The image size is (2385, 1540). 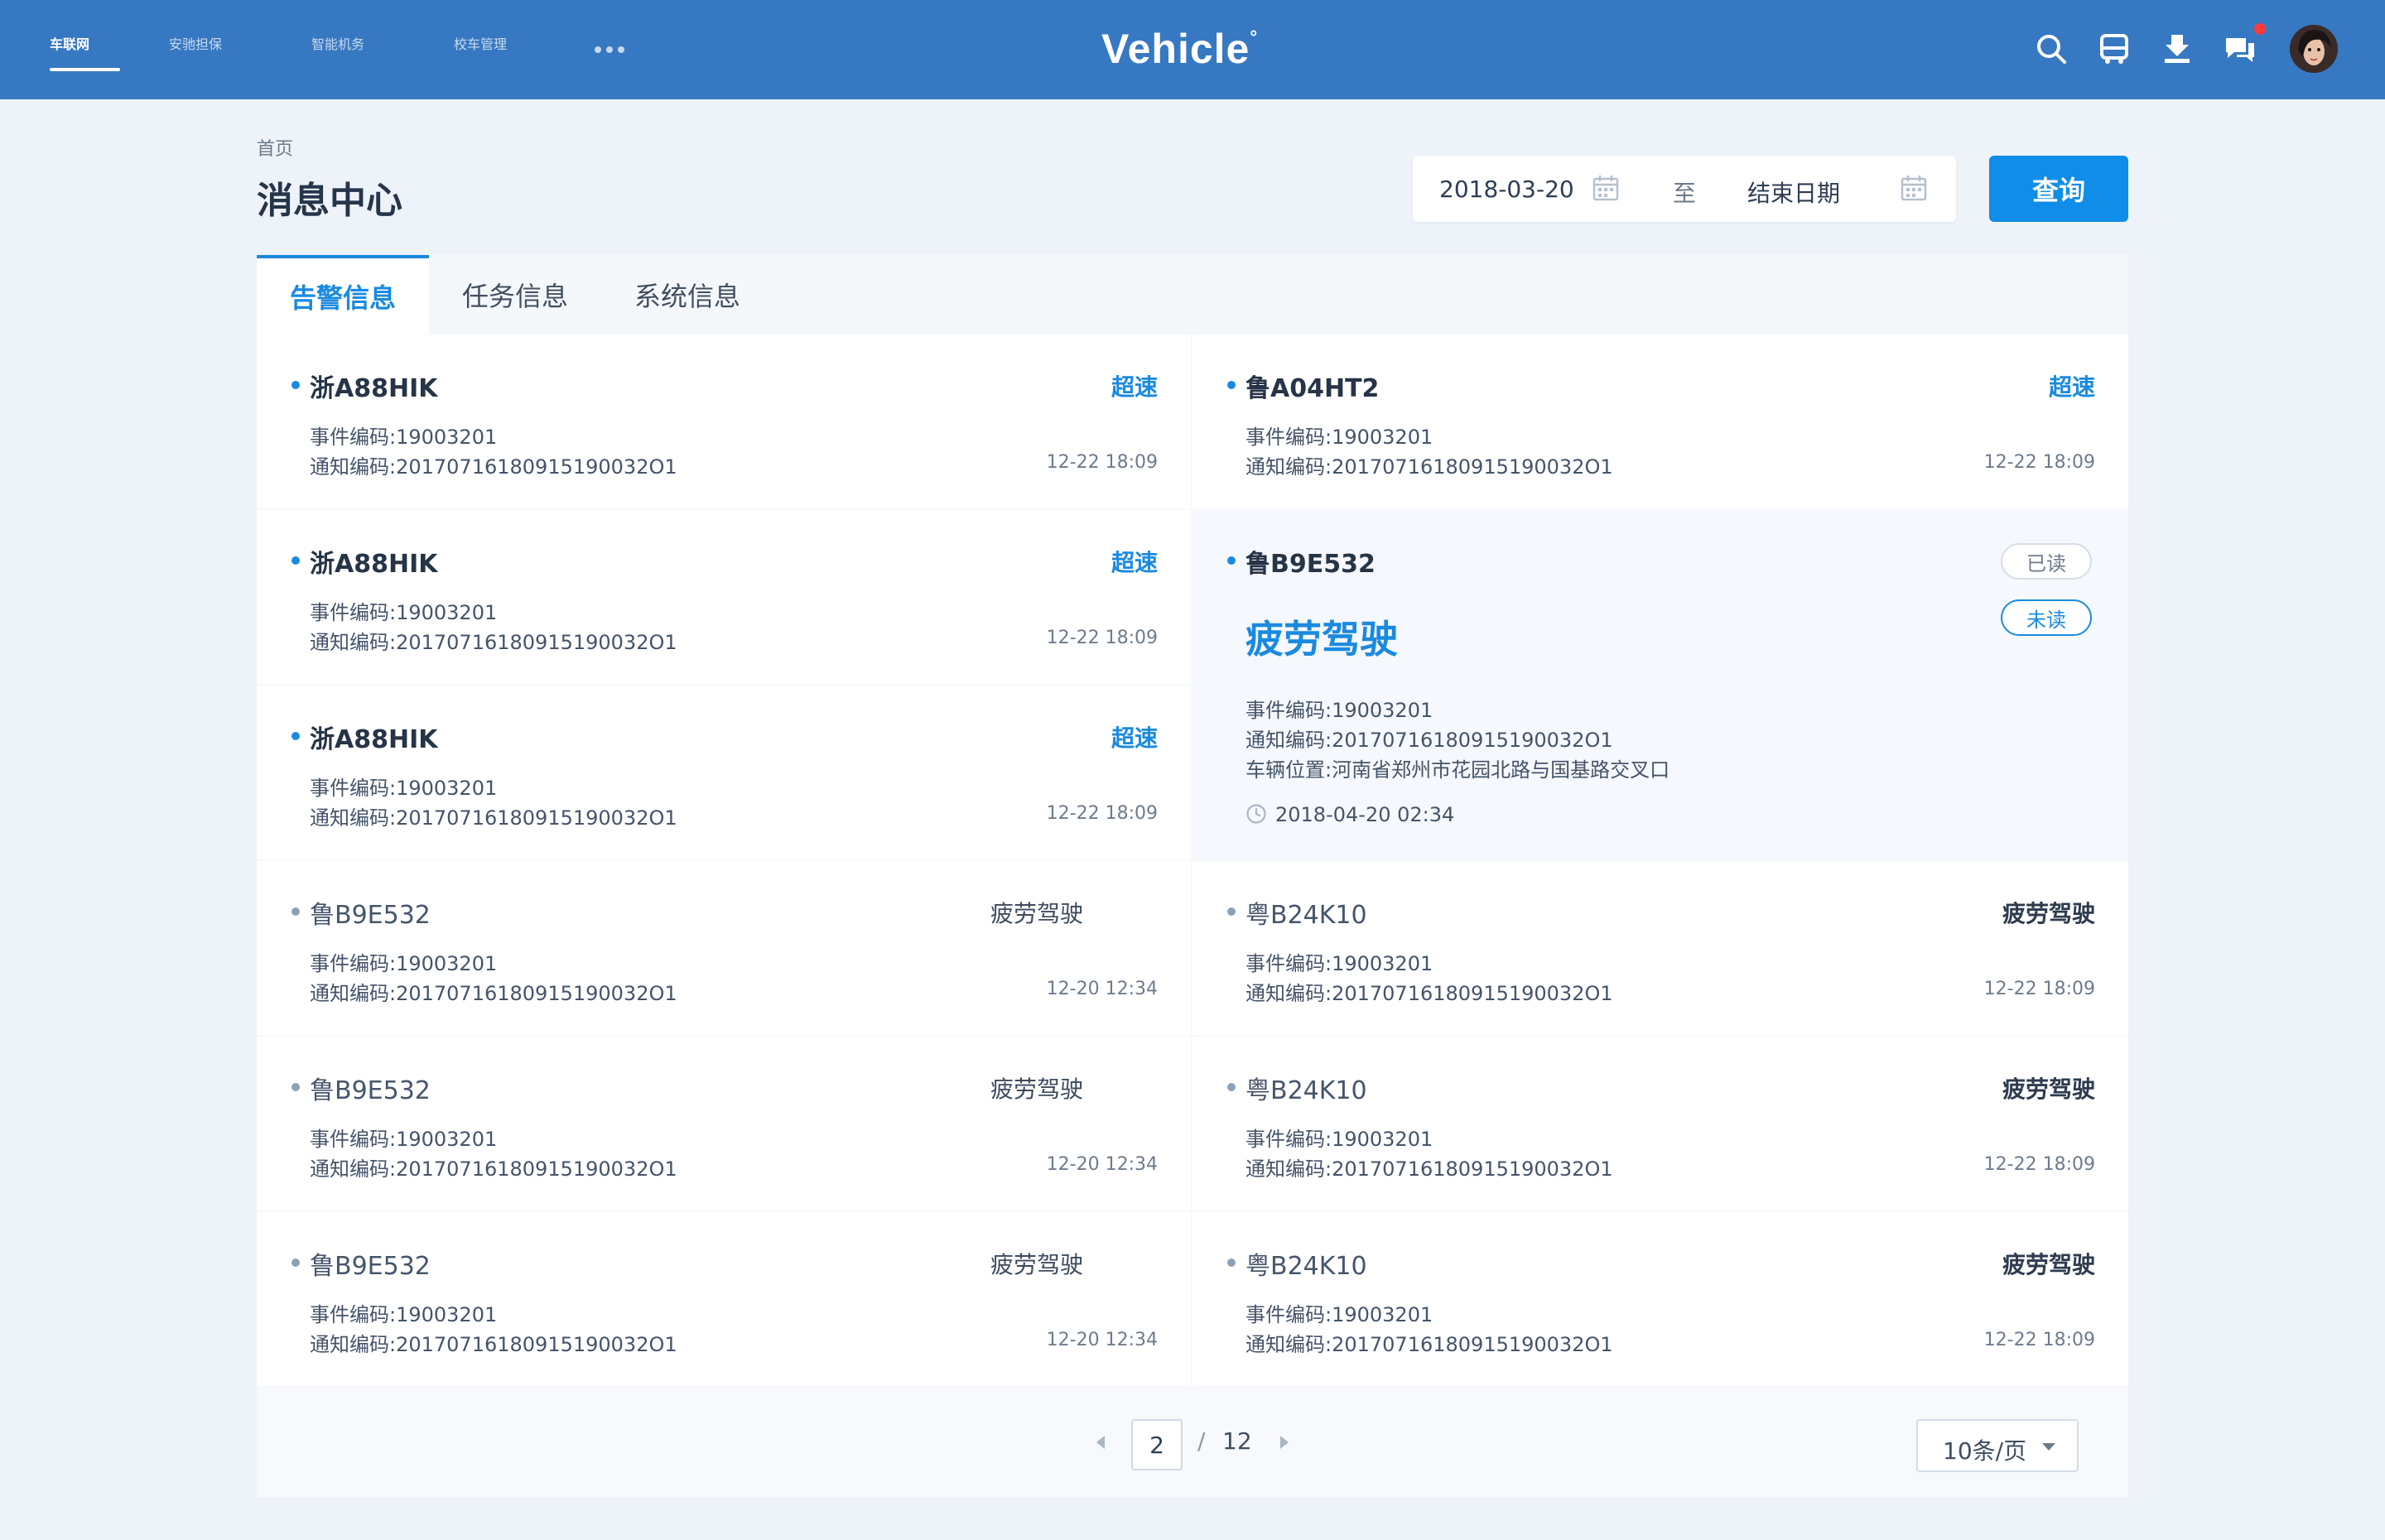 What do you see at coordinates (2048, 1447) in the screenshot?
I see `chevron-down-icon` at bounding box center [2048, 1447].